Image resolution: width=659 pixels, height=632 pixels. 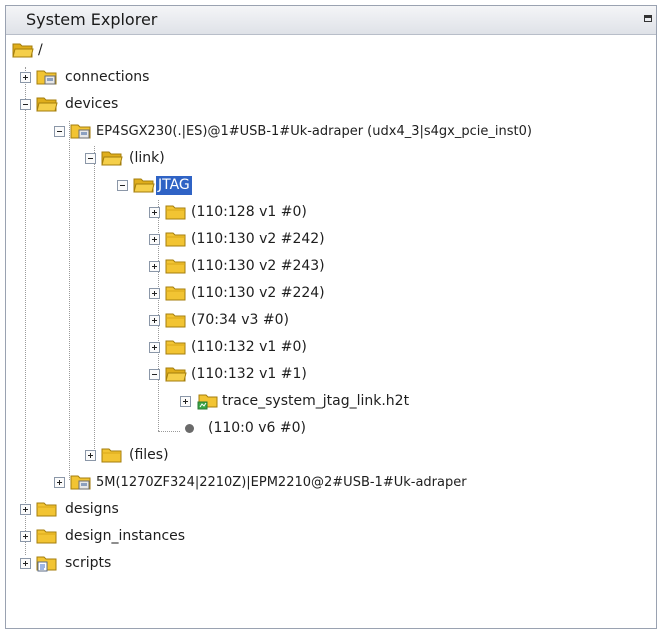 I want to click on tree-node-label: designs, so click(x=92, y=509).